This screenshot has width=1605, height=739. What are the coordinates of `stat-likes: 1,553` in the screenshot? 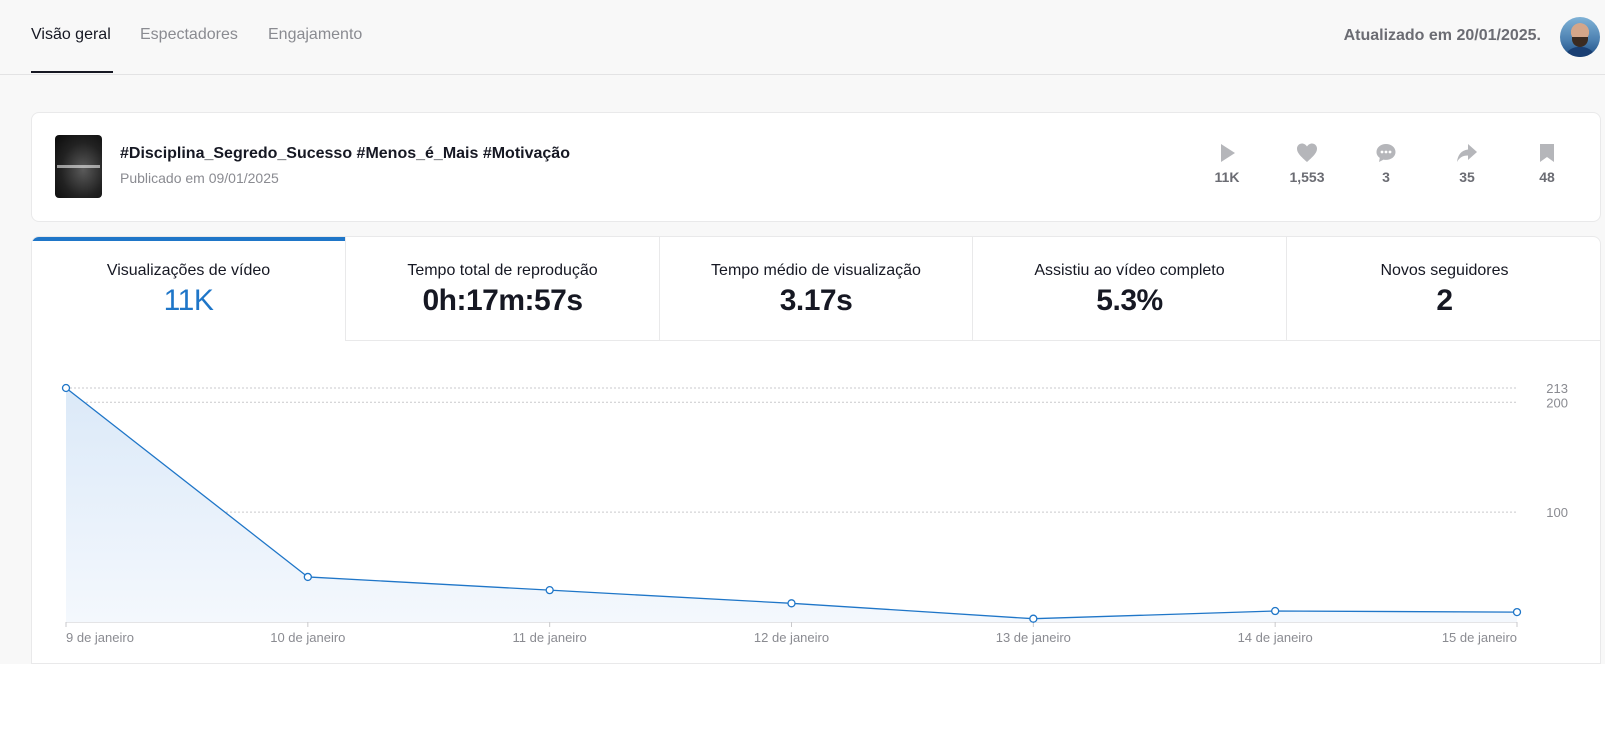 It's located at (1307, 163).